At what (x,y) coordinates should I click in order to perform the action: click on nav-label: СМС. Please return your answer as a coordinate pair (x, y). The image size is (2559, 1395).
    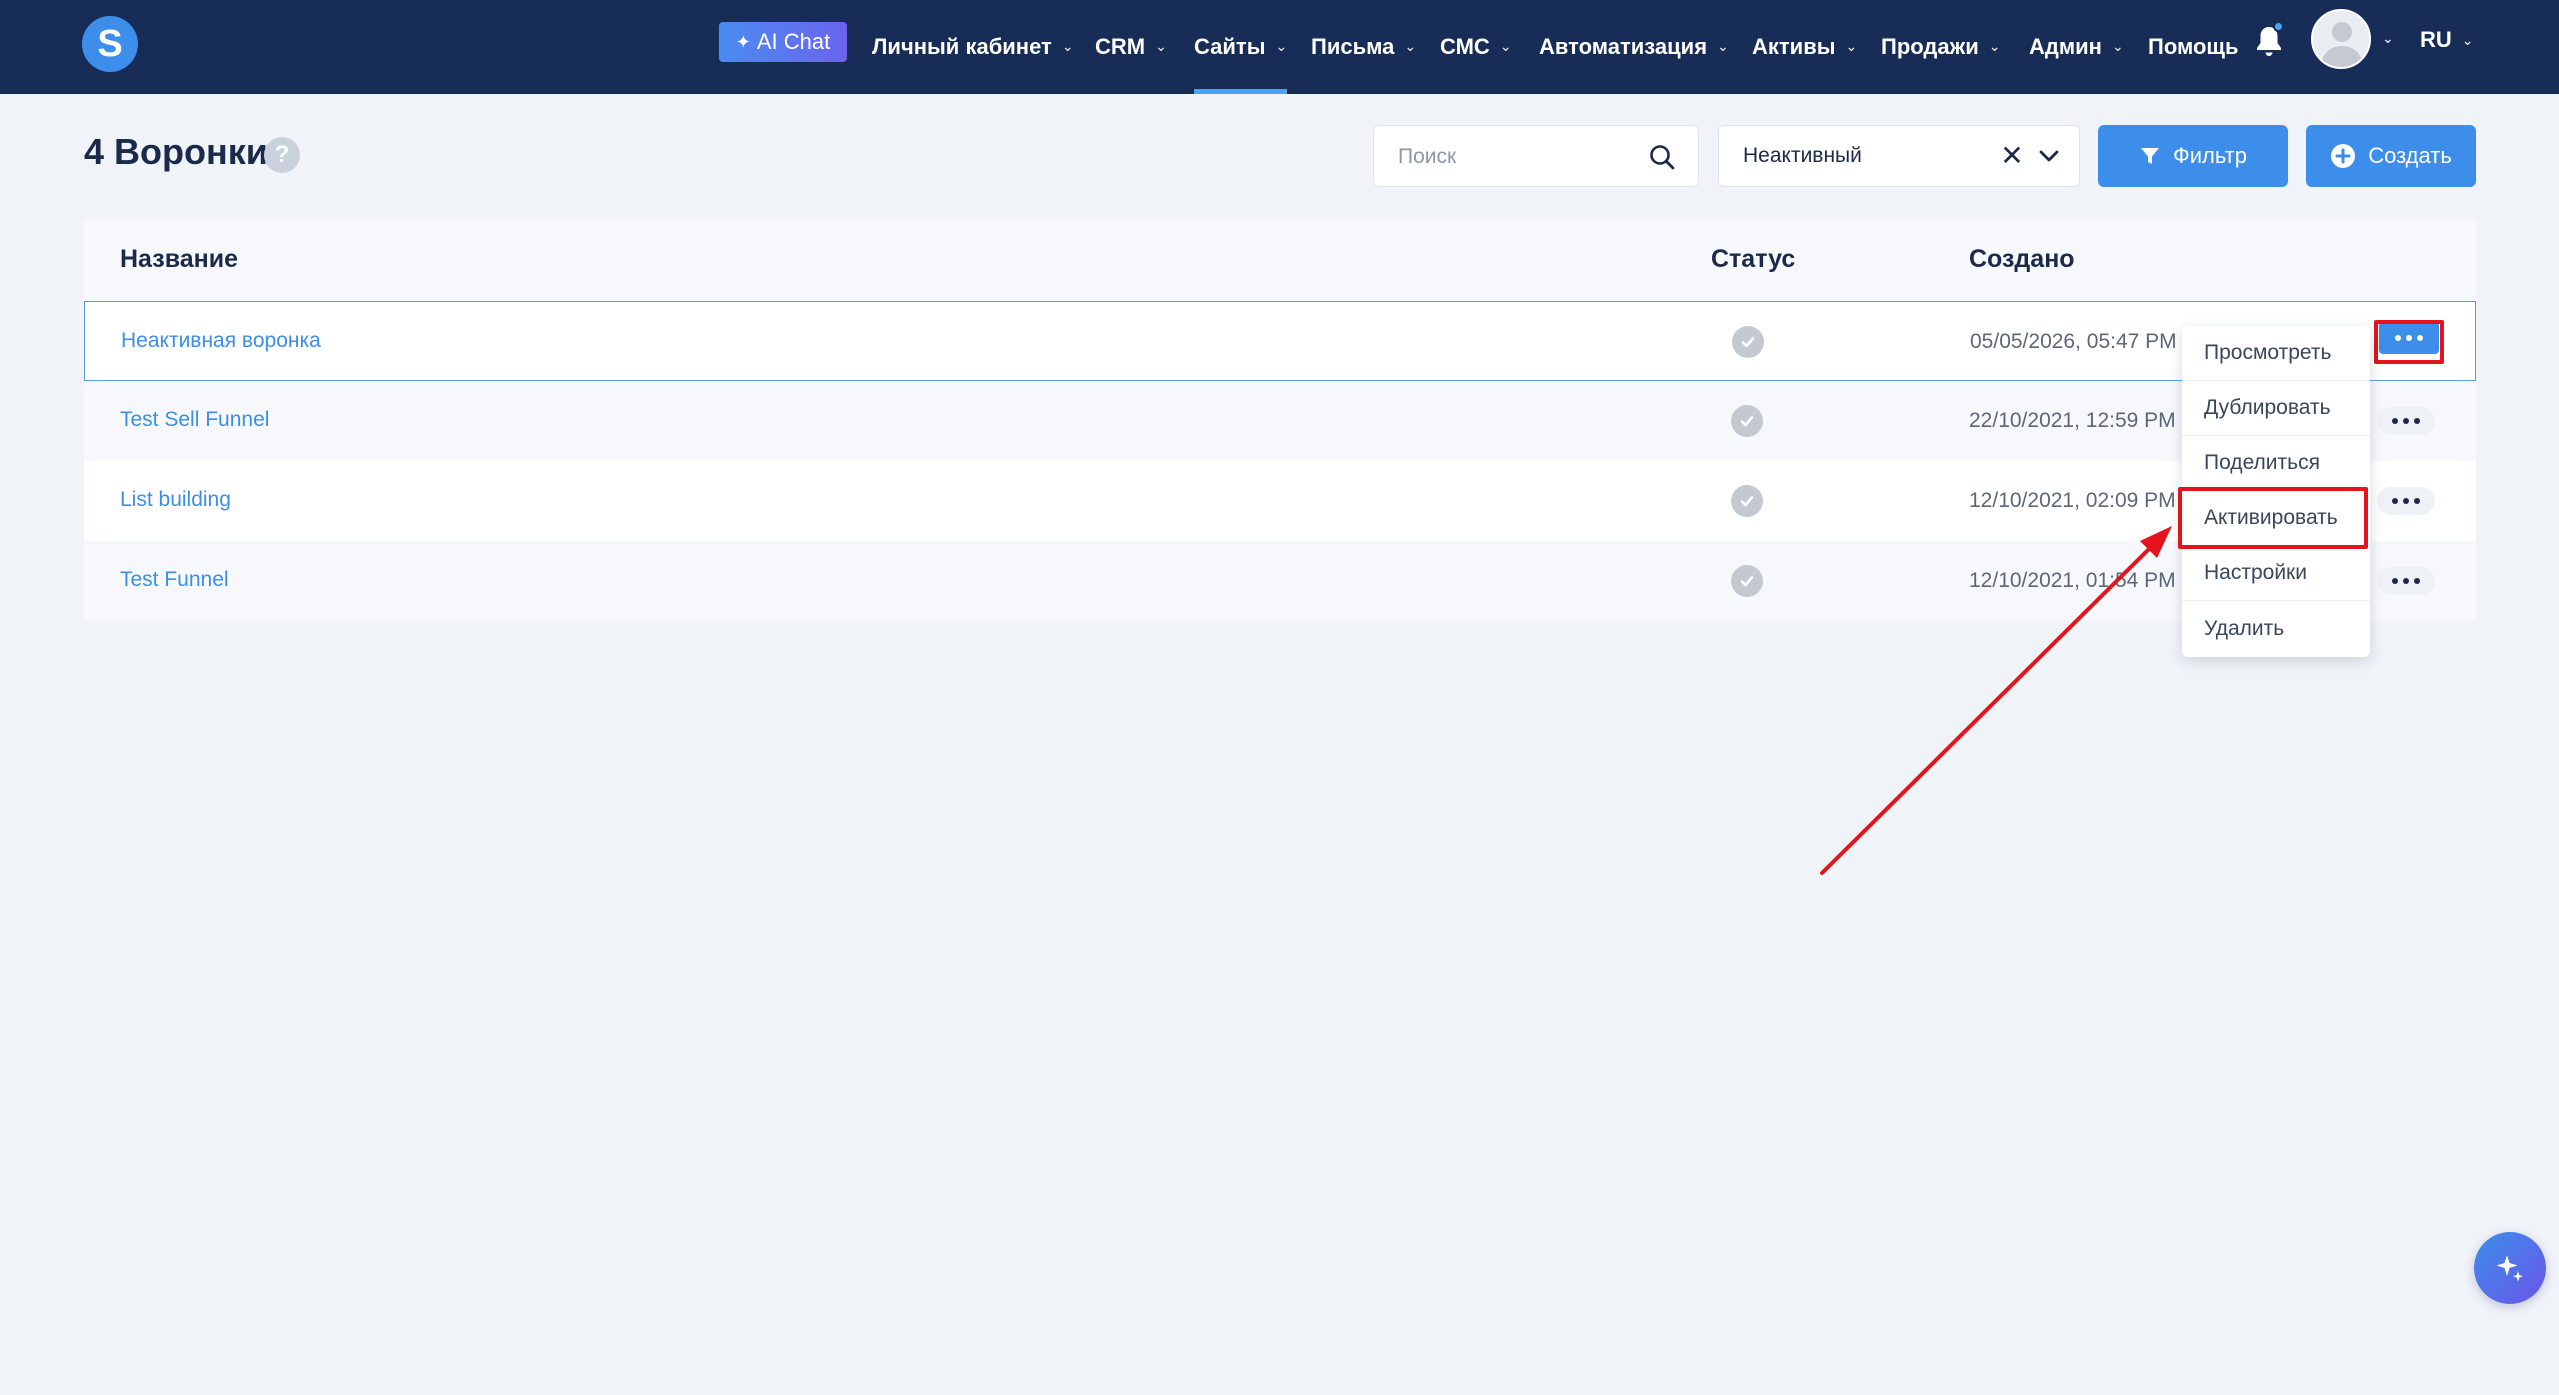
    Looking at the image, I should click on (1465, 46).